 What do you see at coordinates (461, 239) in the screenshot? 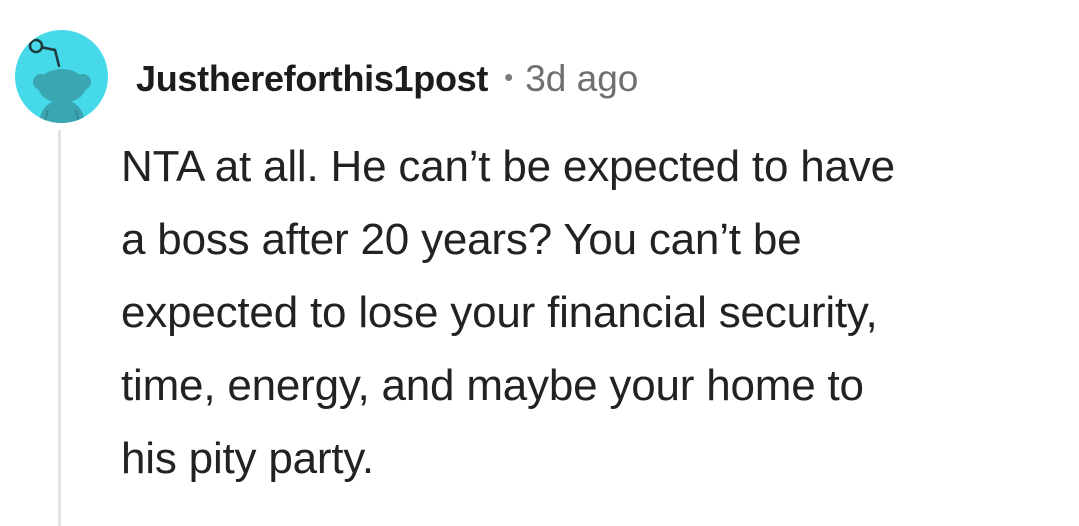
I see `comment-body-line: a boss after 20 years? You can’t be` at bounding box center [461, 239].